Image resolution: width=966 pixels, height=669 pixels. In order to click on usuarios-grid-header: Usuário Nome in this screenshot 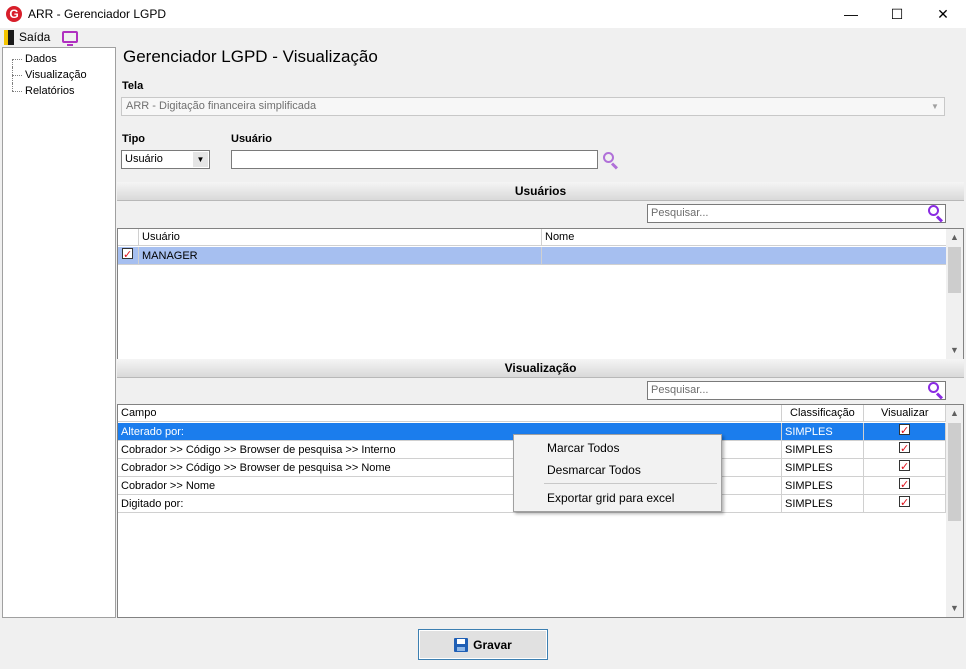, I will do `click(532, 237)`.